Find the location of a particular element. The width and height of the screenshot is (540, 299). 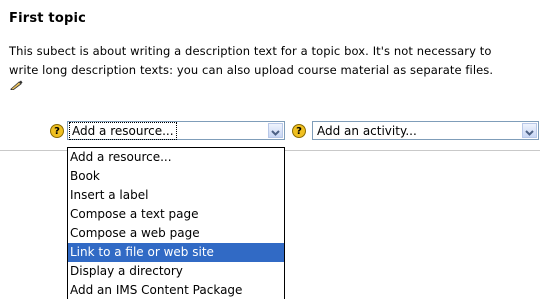

section-heading: First topic is located at coordinates (48, 18).